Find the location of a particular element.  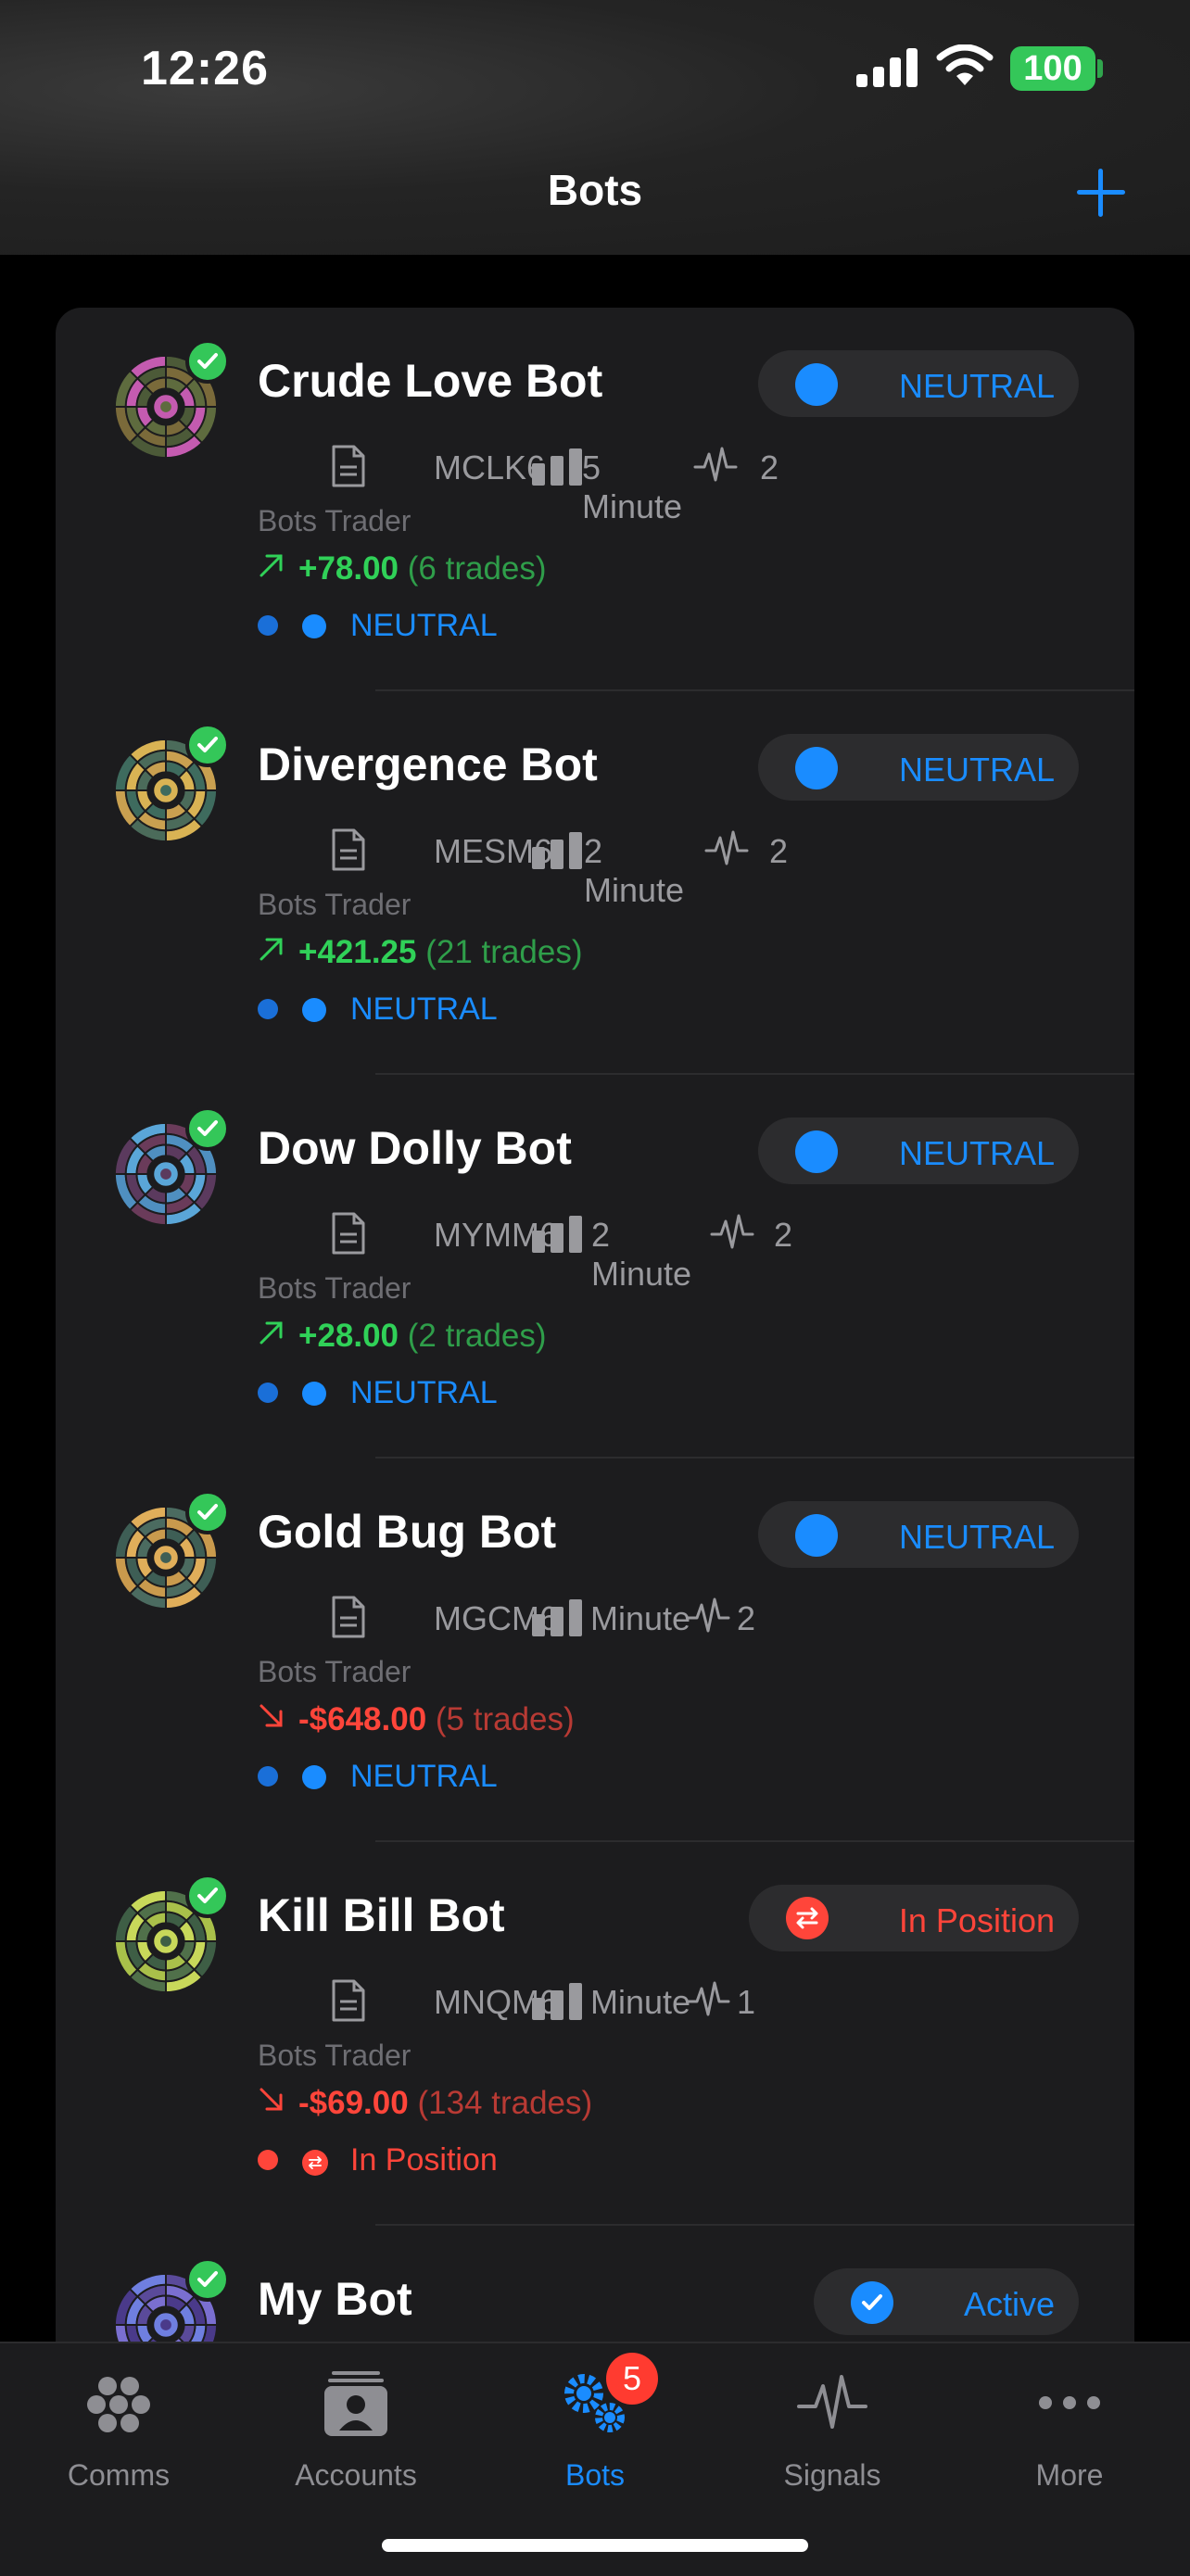

bot-pnl: +78.00 (6 trades) is located at coordinates (402, 568).